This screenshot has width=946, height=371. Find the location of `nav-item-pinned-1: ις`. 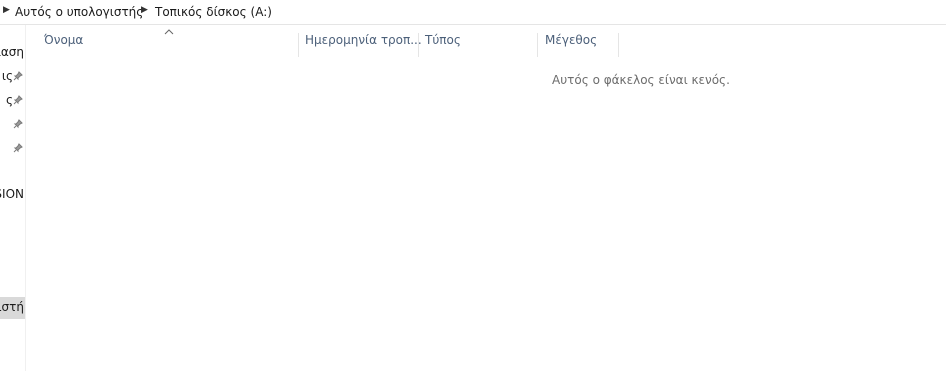

nav-item-pinned-1: ις is located at coordinates (12, 77).